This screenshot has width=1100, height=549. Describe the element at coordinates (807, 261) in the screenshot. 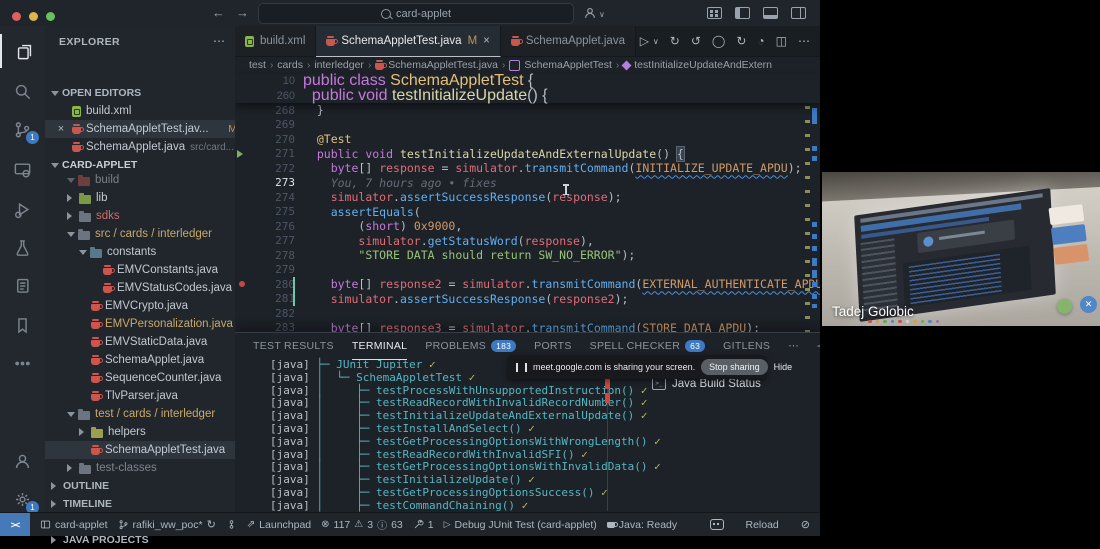

I see `warning-mark` at that location.